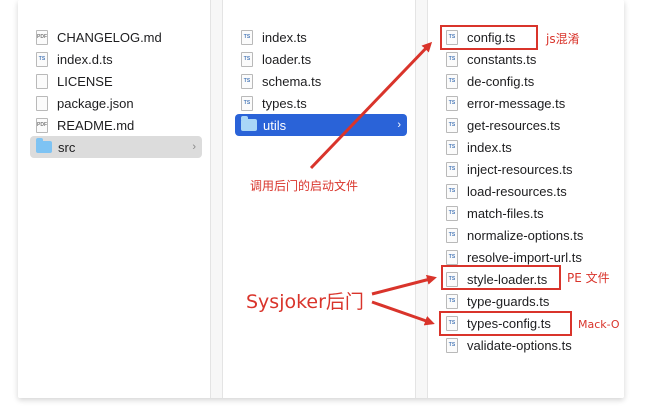 The height and width of the screenshot is (417, 645). What do you see at coordinates (96, 125) in the screenshot?
I see `file-name: README.md` at bounding box center [96, 125].